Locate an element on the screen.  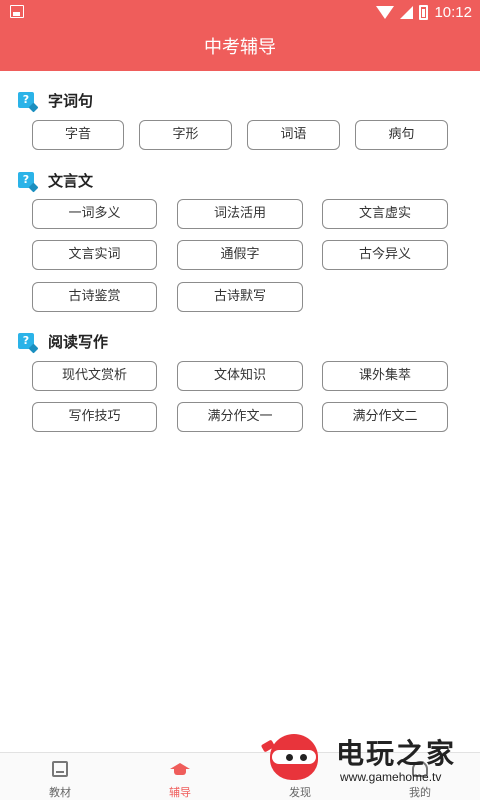
section-header: ? 阅读写作 is located at coordinates (63, 341).